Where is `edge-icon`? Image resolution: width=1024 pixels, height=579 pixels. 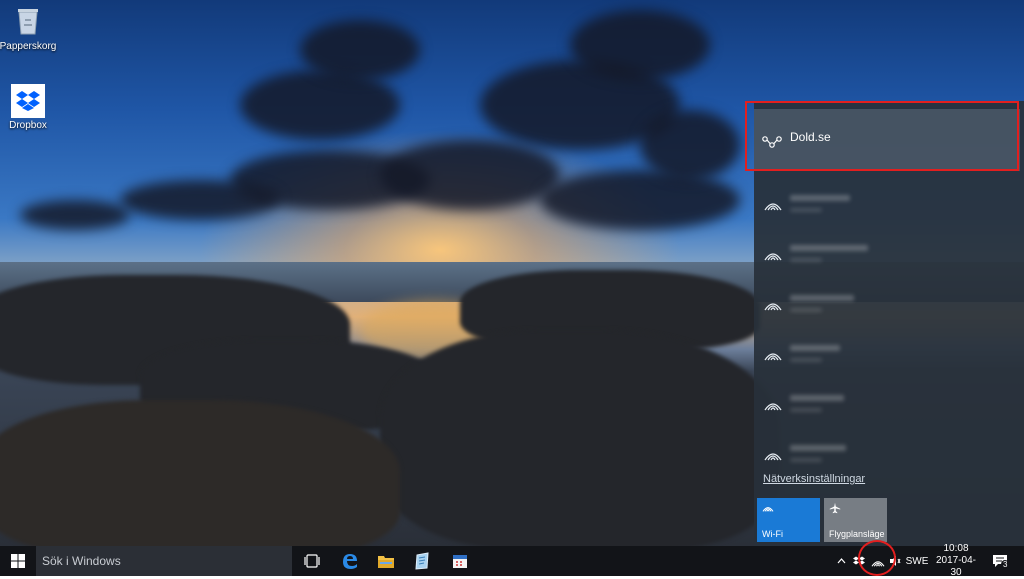 edge-icon is located at coordinates (350, 561).